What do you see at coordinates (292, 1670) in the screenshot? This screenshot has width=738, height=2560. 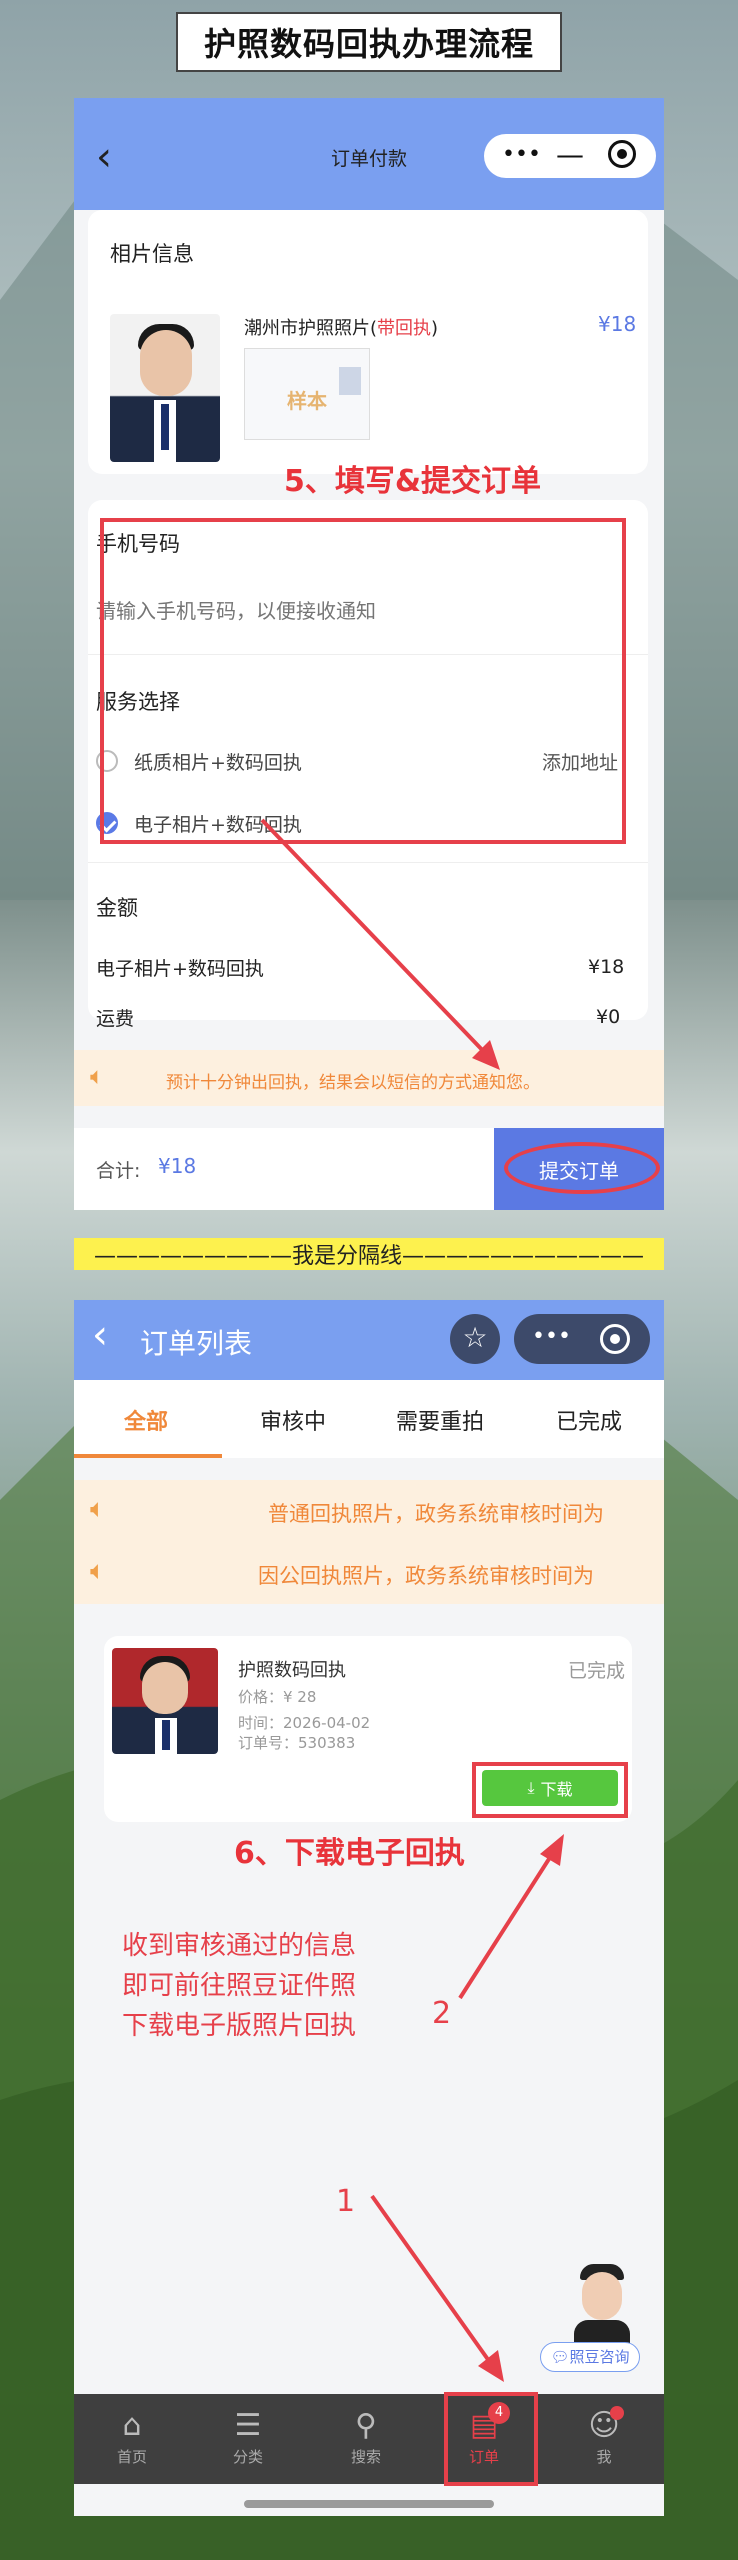 I see `order-title: 护照数码回执` at bounding box center [292, 1670].